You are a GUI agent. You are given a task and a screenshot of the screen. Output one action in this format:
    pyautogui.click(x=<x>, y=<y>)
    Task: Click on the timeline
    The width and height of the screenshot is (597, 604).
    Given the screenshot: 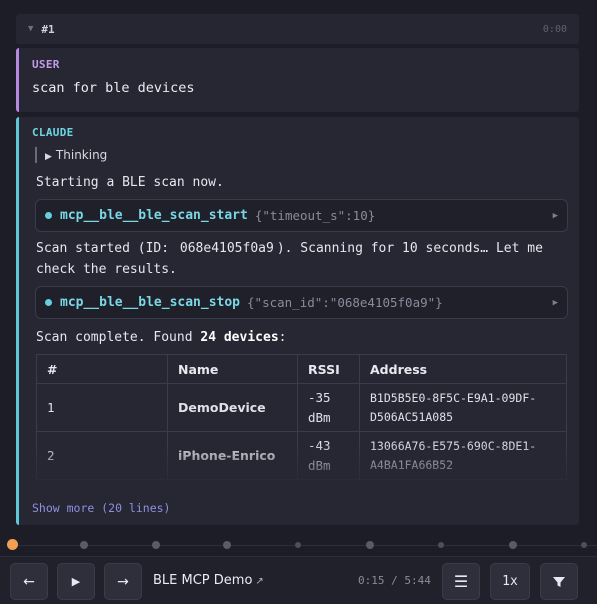 What is the action you would take?
    pyautogui.click(x=298, y=545)
    